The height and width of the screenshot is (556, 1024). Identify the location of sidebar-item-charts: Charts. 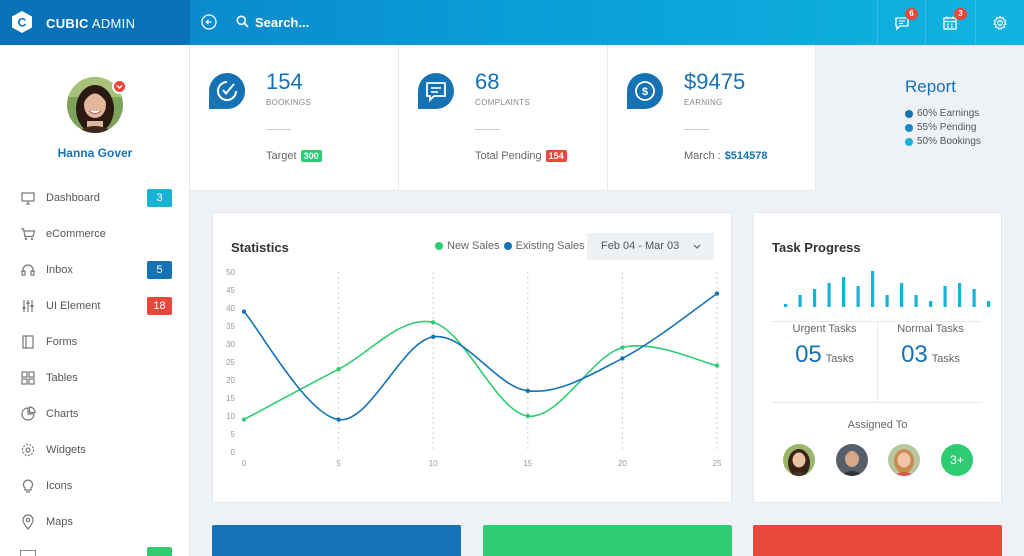
(95, 414).